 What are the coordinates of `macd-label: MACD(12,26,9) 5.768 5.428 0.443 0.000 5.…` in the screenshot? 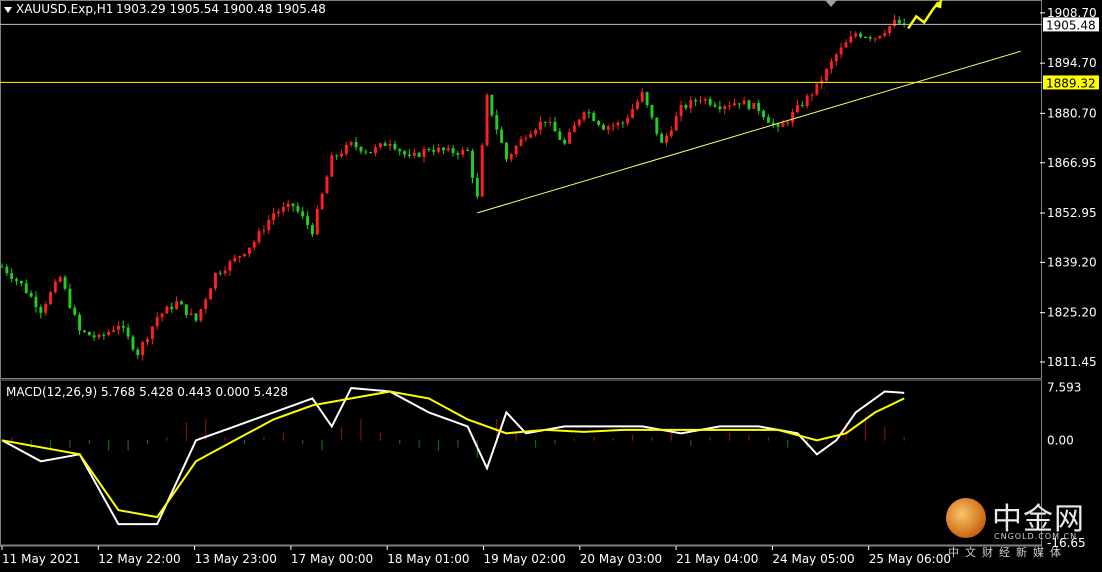 It's located at (147, 392).